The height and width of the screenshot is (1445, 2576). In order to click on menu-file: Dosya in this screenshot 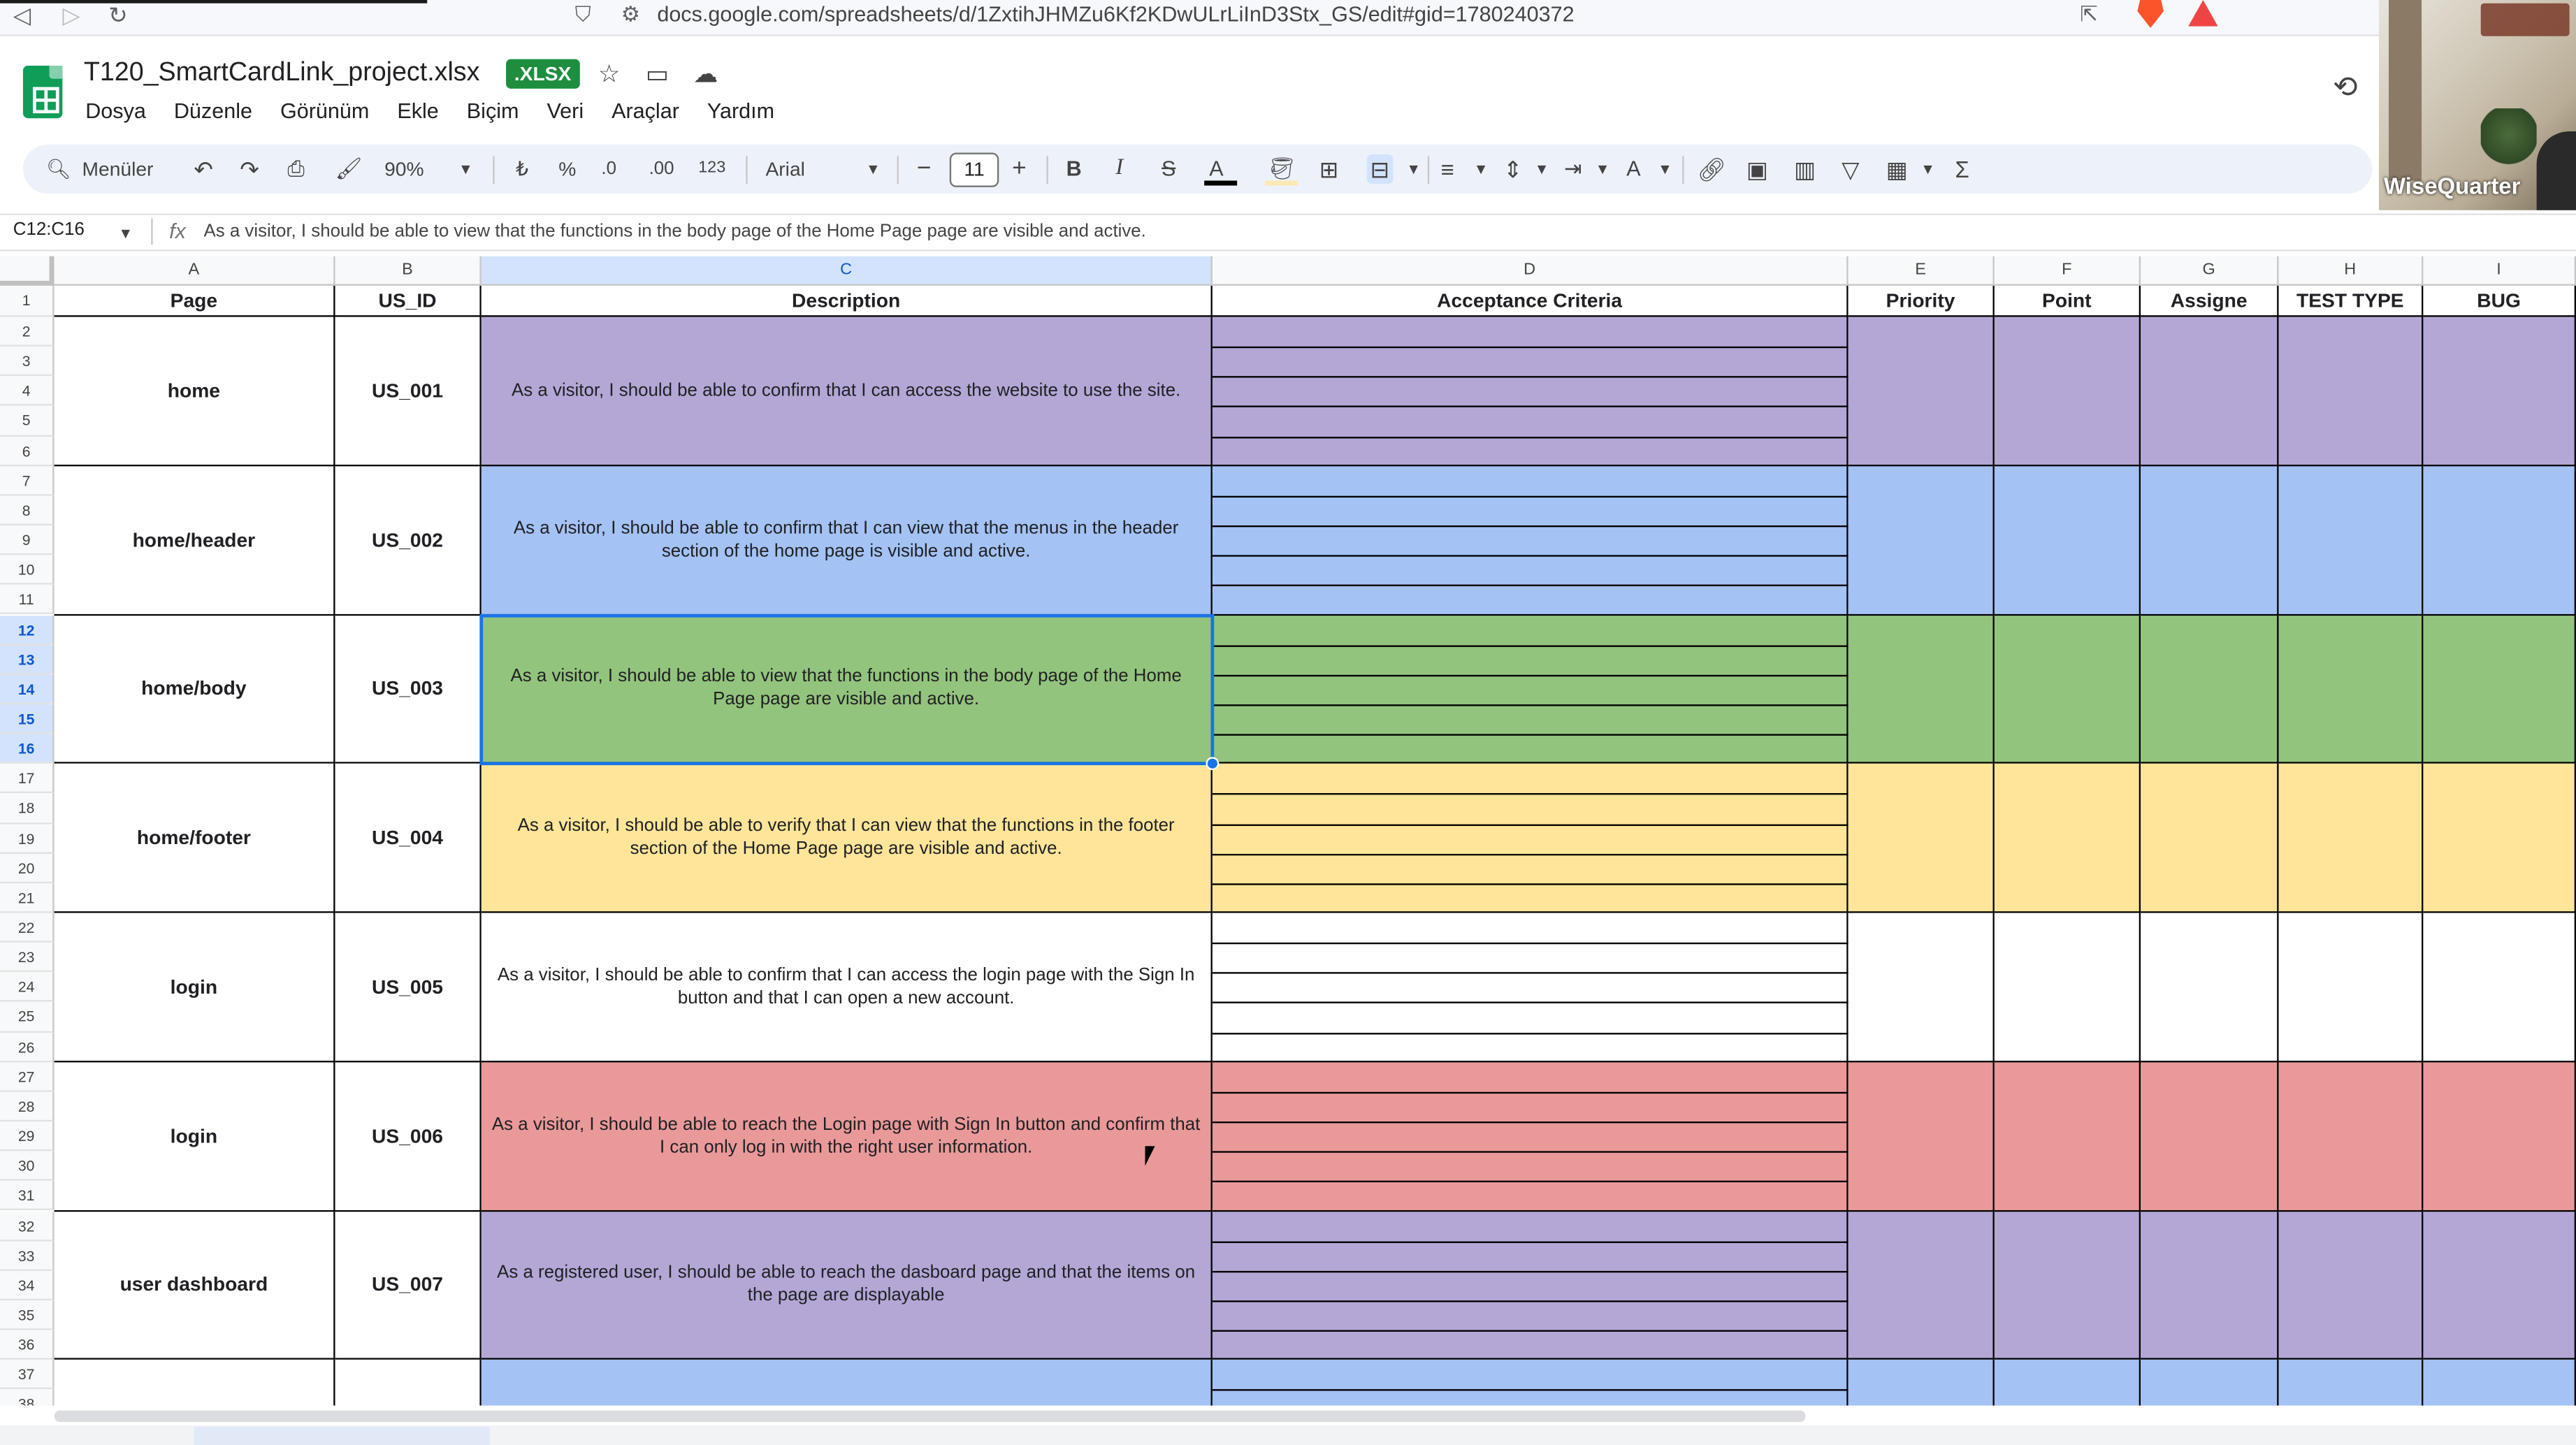, I will do `click(121, 111)`.